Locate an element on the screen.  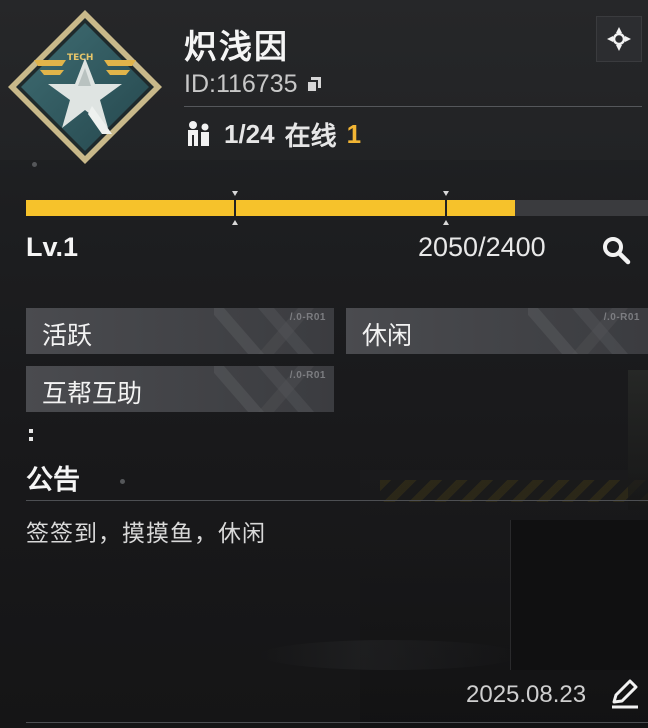
guild-level: Lv.1 is located at coordinates (52, 247).